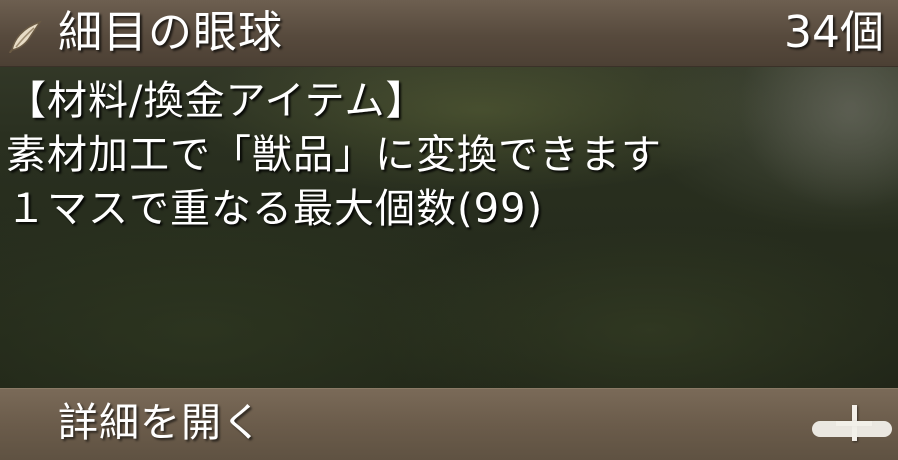  I want to click on item-stack-line: １マスで重なる最大個数(99), so click(275, 209).